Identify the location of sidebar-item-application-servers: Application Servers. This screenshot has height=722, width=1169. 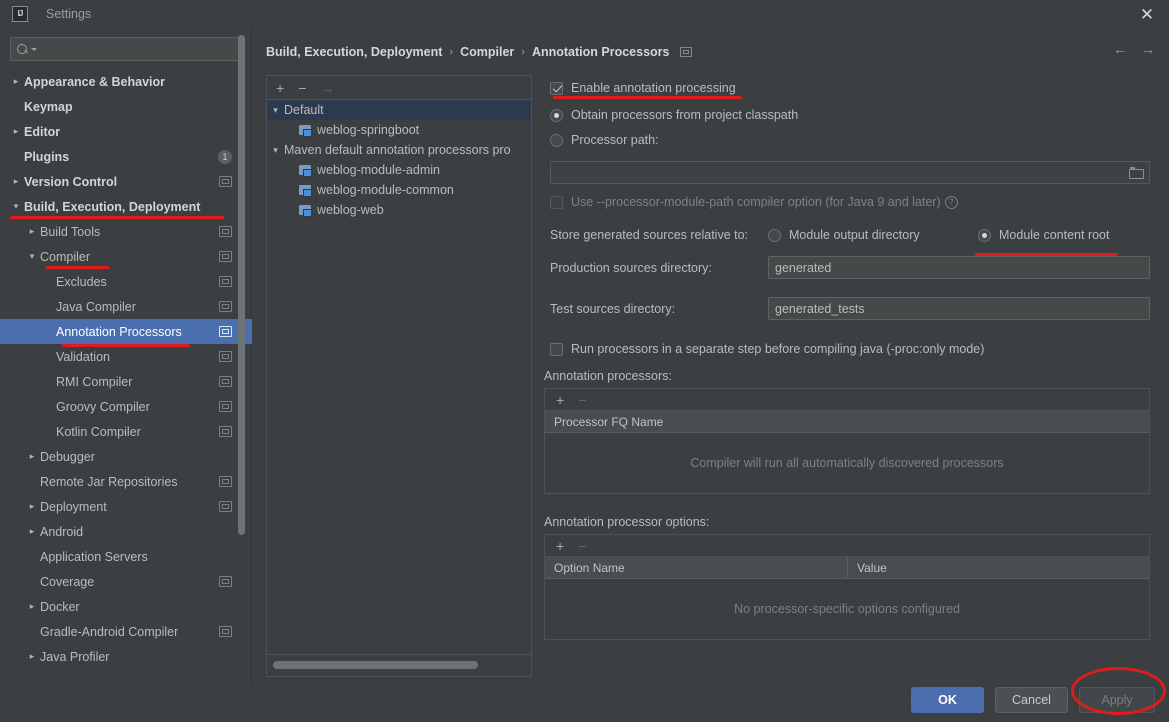
(126, 556).